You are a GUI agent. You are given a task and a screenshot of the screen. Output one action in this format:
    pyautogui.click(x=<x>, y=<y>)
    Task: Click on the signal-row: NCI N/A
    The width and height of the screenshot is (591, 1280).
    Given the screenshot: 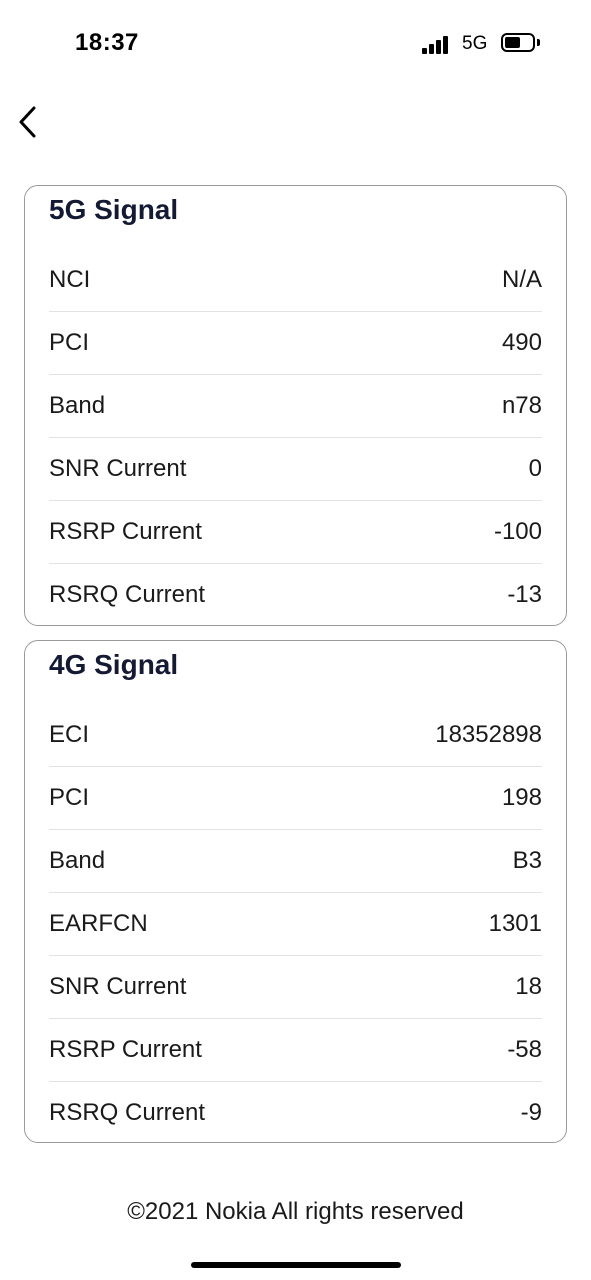 What is the action you would take?
    pyautogui.click(x=295, y=280)
    